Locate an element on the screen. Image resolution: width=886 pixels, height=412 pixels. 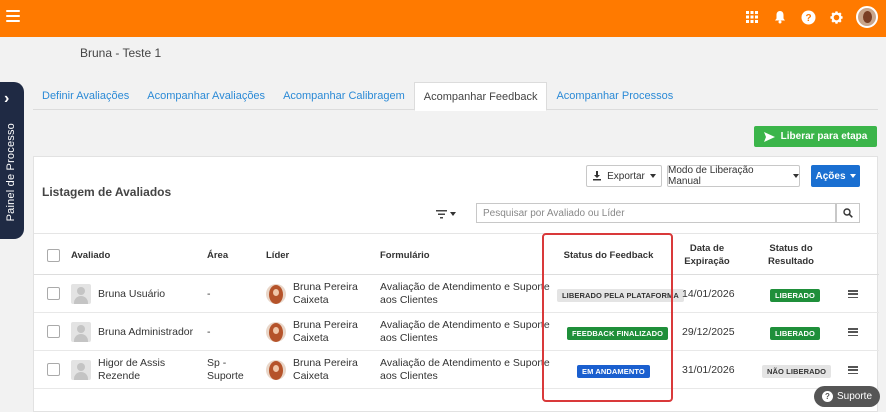
help-icon: ? is located at coordinates (808, 17).